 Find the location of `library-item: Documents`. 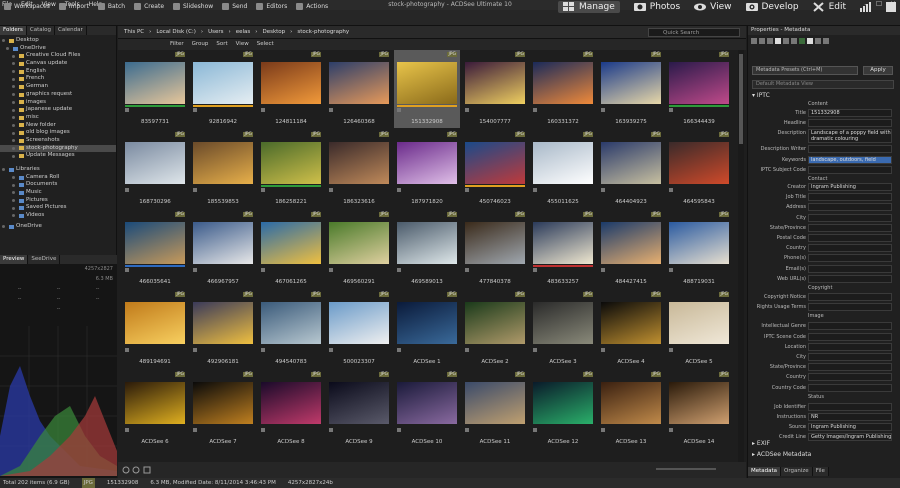

library-item: Documents is located at coordinates (58, 185).